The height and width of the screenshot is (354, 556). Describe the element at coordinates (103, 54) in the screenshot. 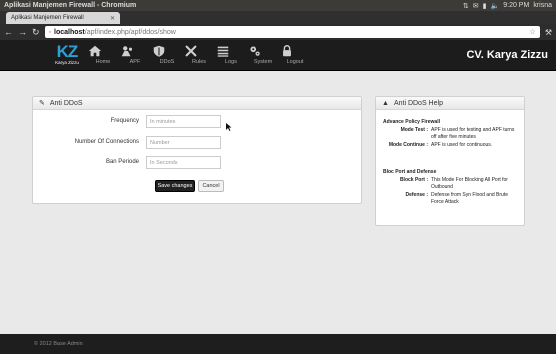

I see `nav-home: Home` at that location.